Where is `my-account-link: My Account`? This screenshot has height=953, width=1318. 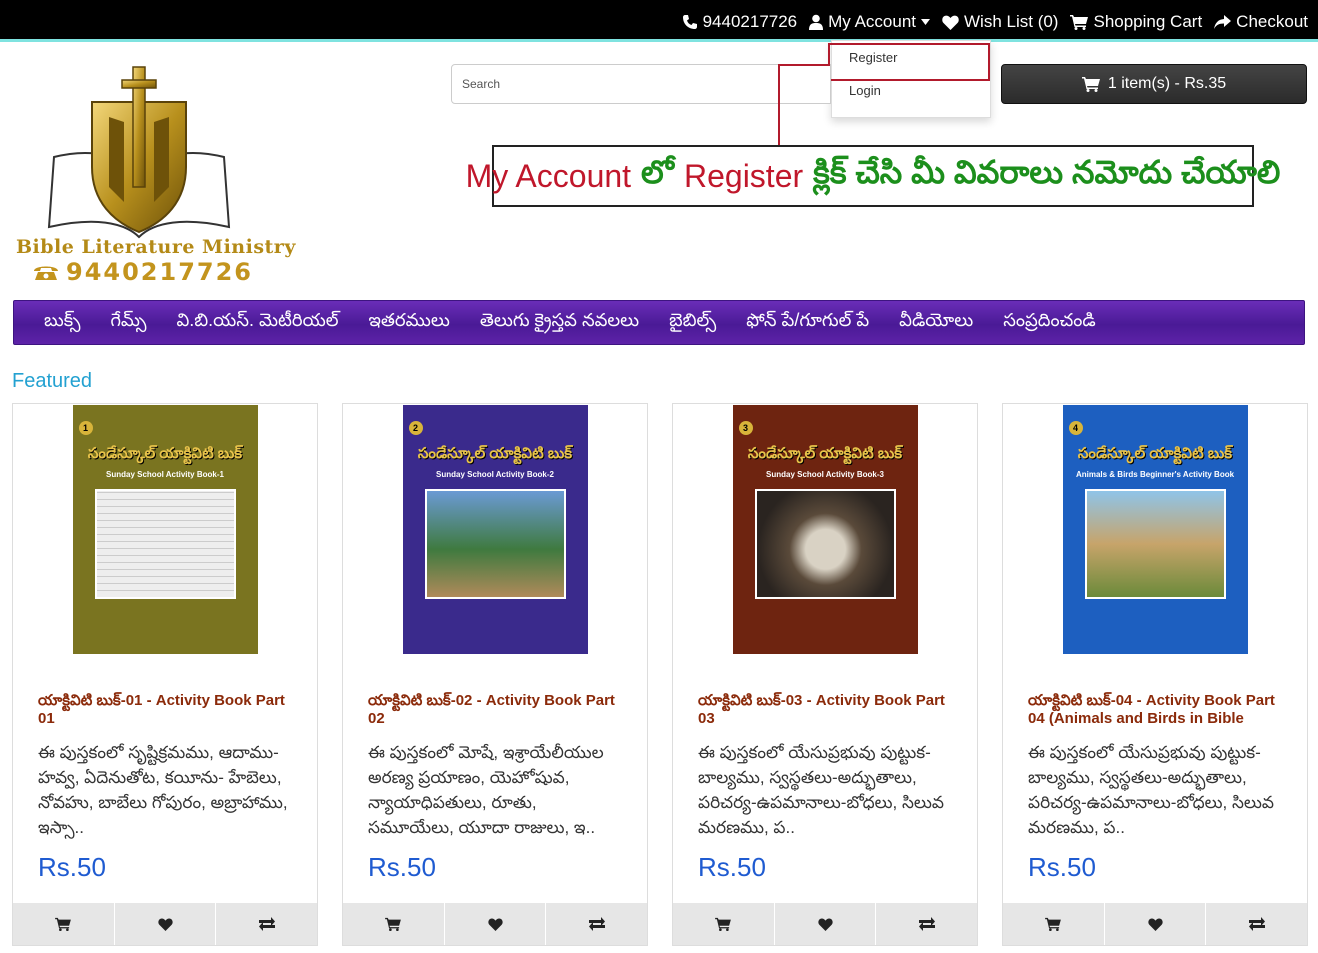 my-account-link: My Account is located at coordinates (870, 22).